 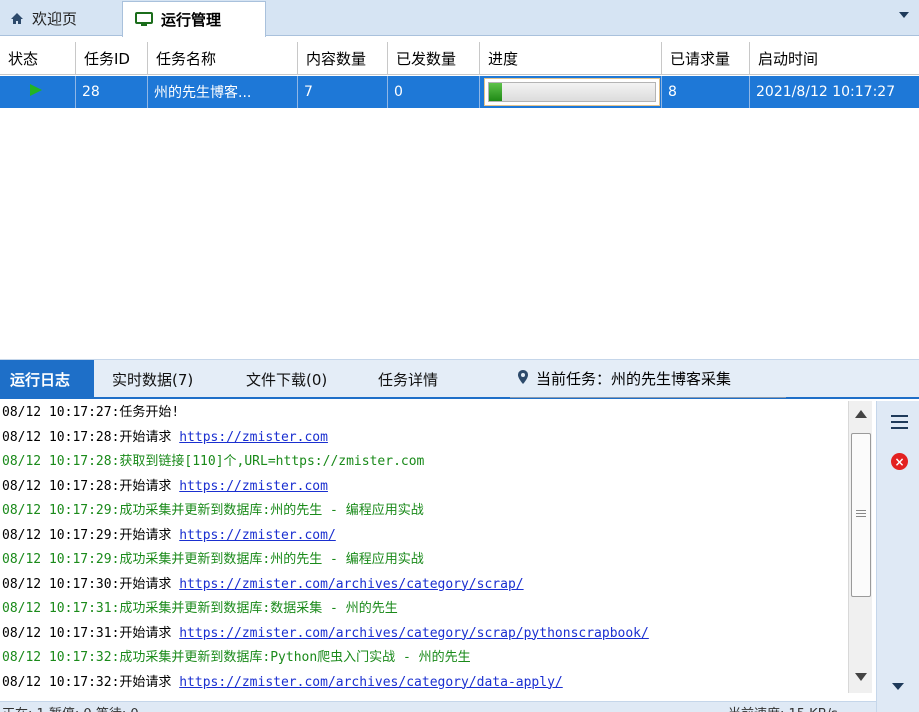 What do you see at coordinates (897, 556) in the screenshot?
I see `log-side-toolbar: ×` at bounding box center [897, 556].